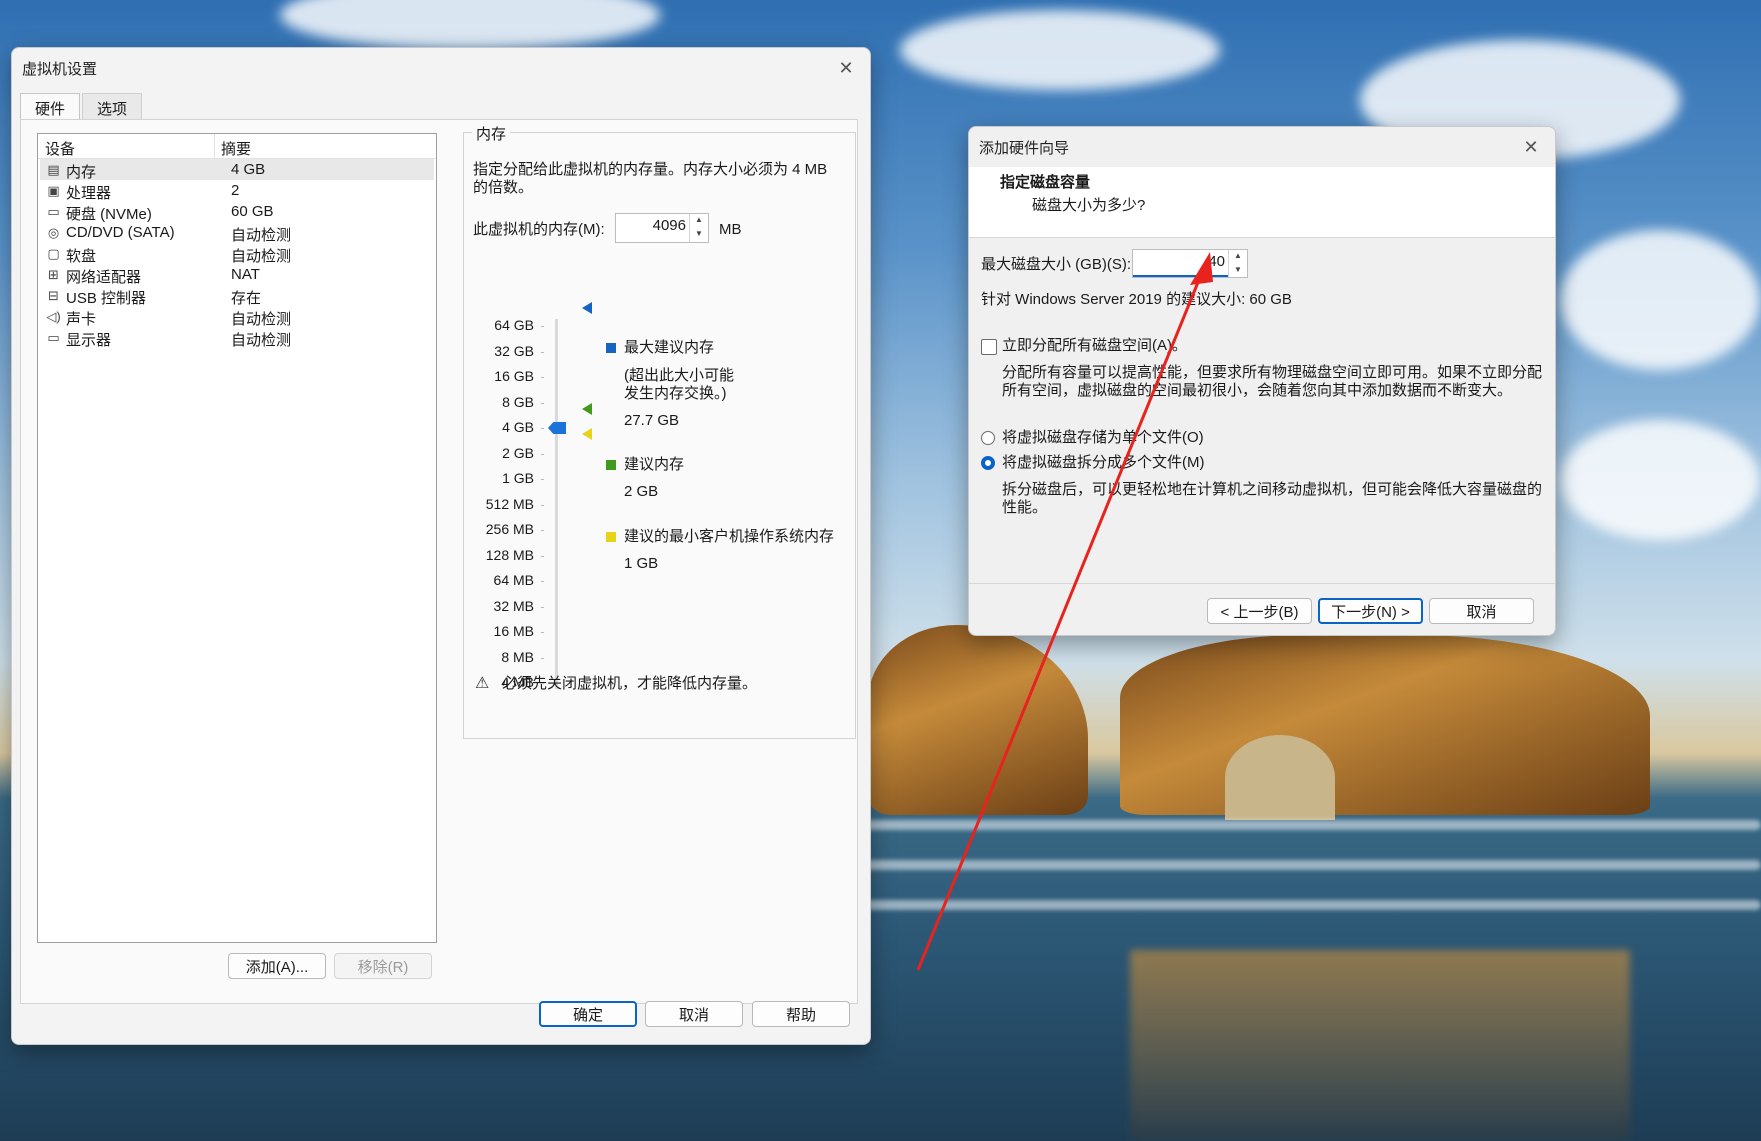 This screenshot has width=1761, height=1141. Describe the element at coordinates (846, 68) in the screenshot. I see `settings-close-icon: ✕` at that location.